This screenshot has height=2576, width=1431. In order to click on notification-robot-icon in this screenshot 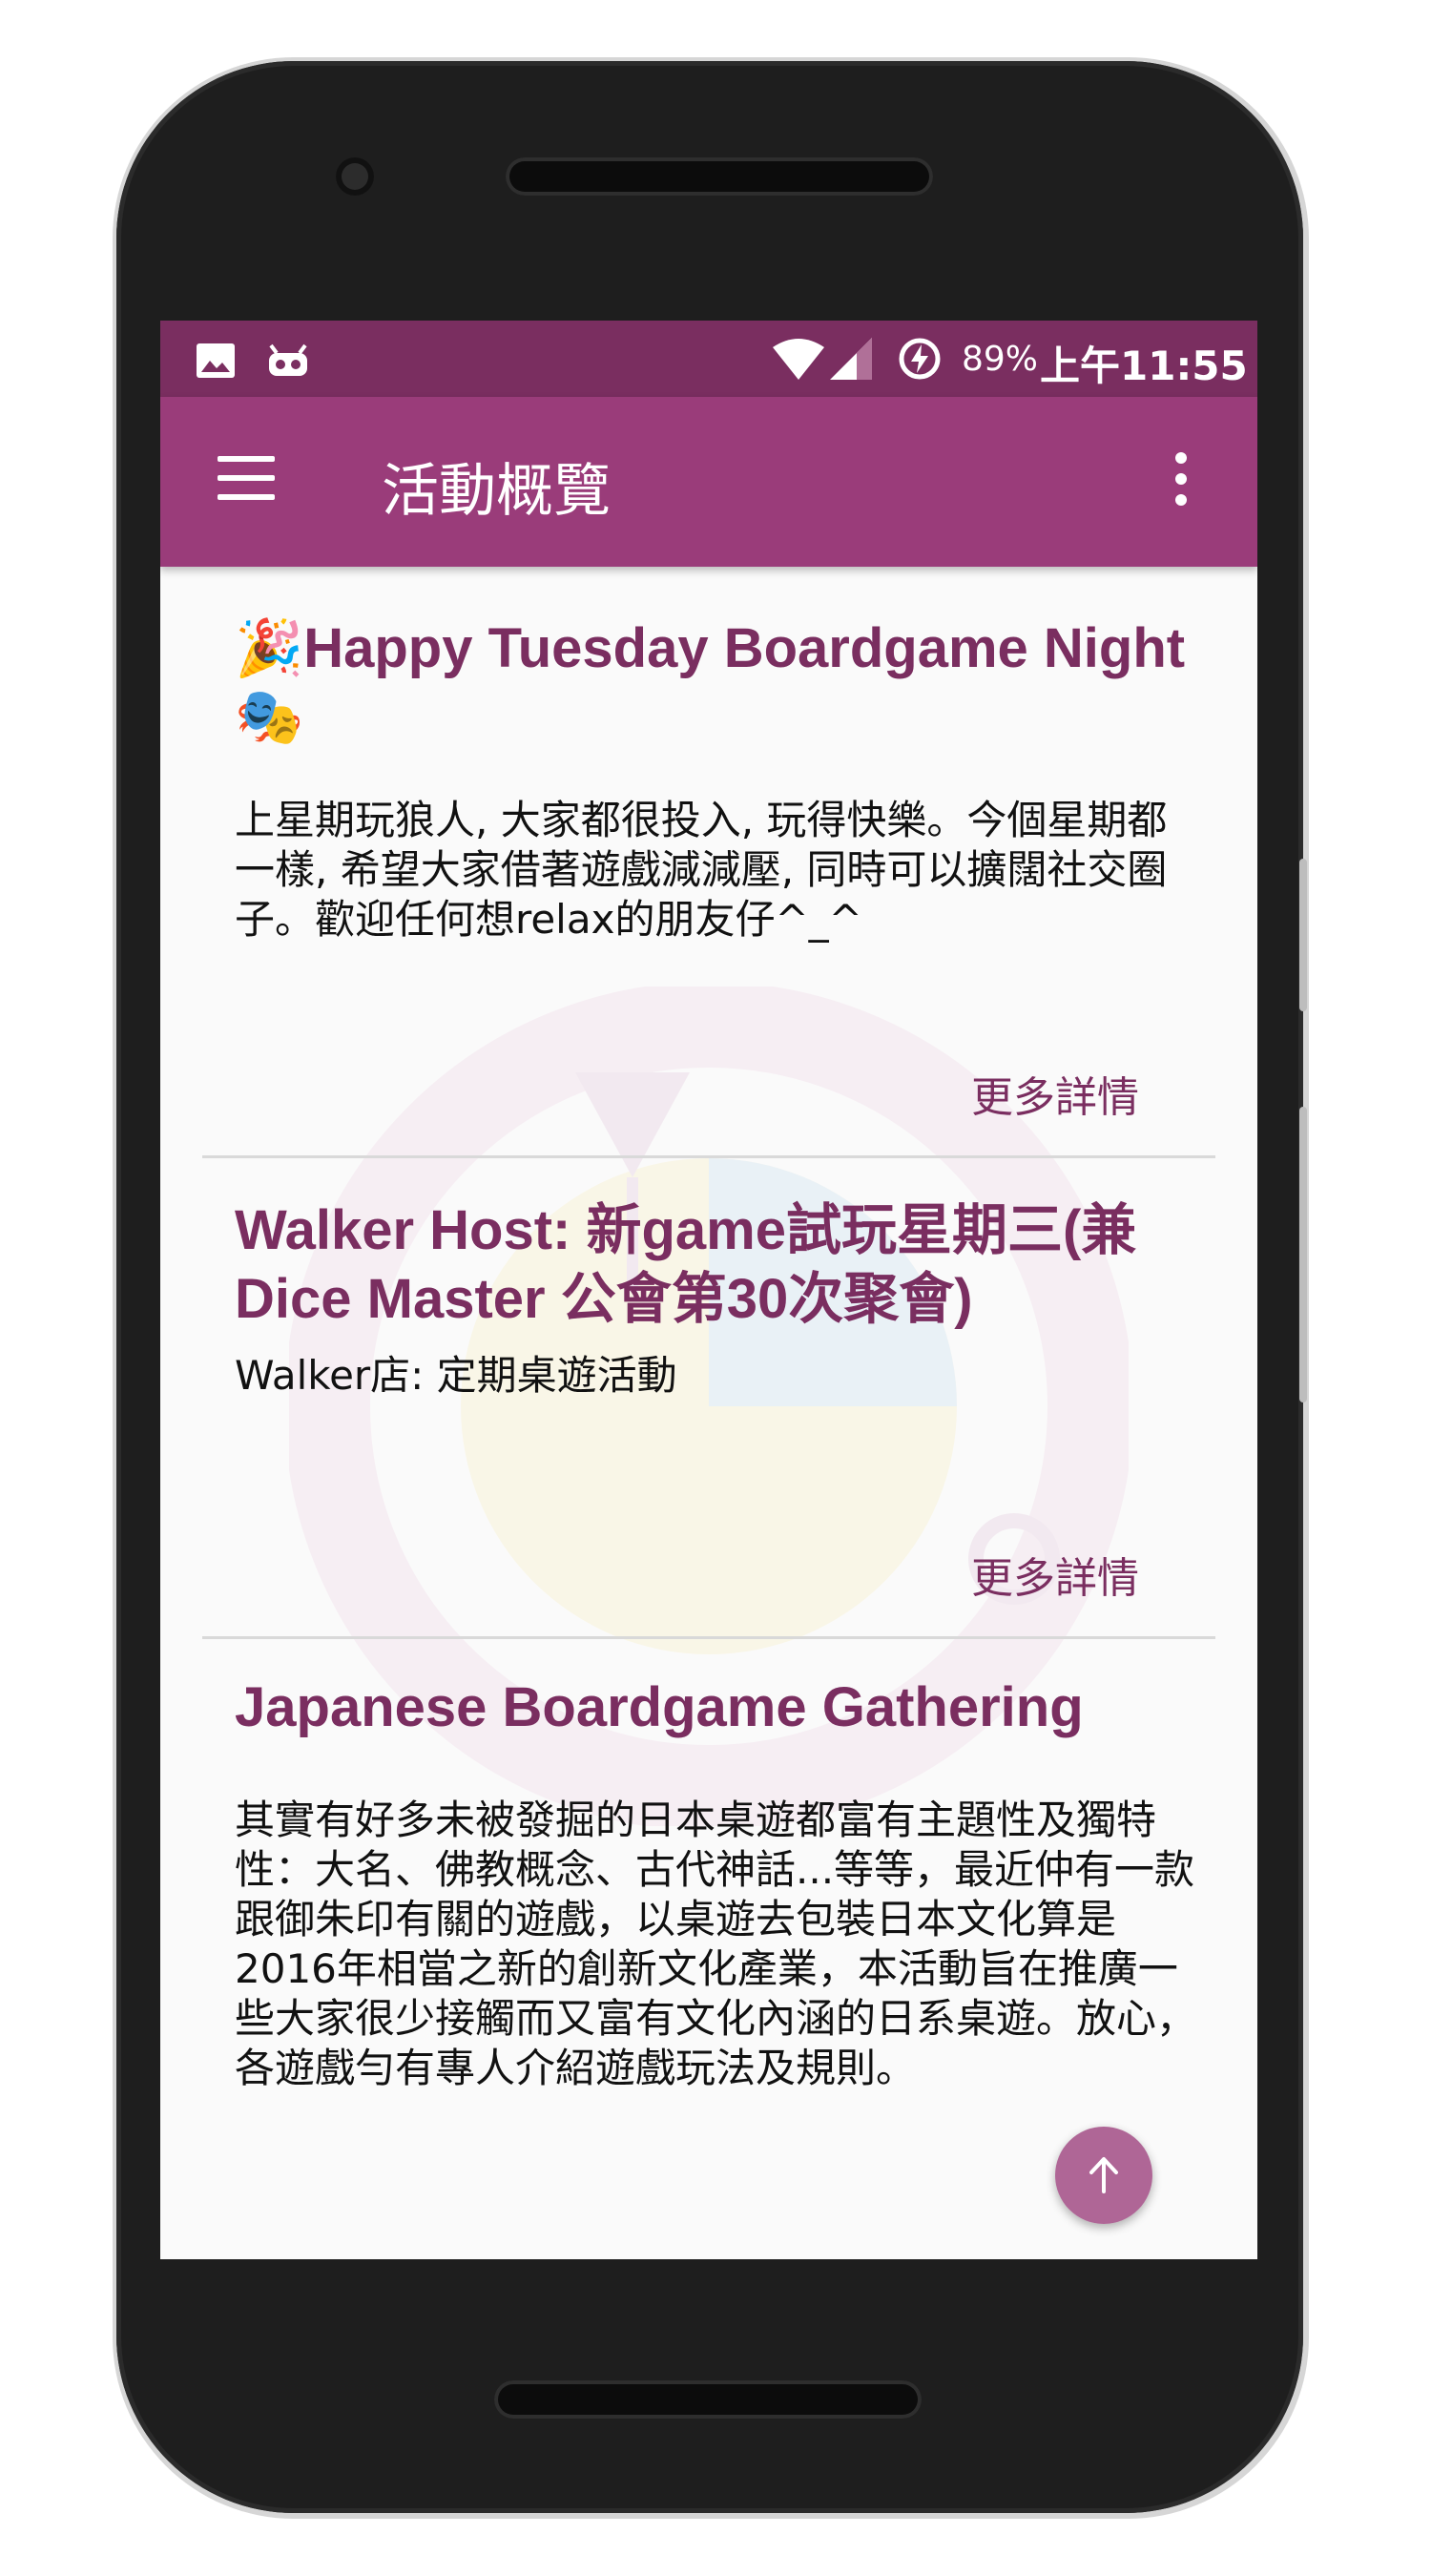, I will do `click(288, 359)`.